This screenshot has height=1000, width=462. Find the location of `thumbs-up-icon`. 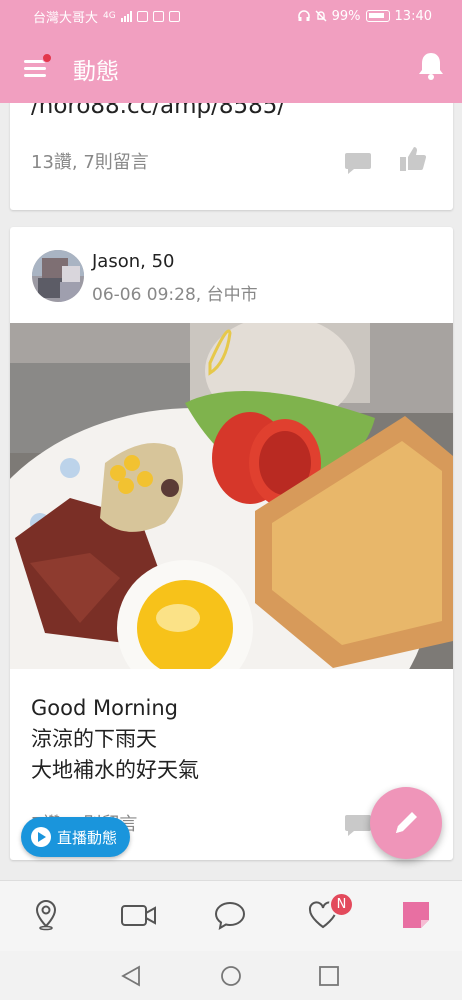

thumbs-up-icon is located at coordinates (413, 159).